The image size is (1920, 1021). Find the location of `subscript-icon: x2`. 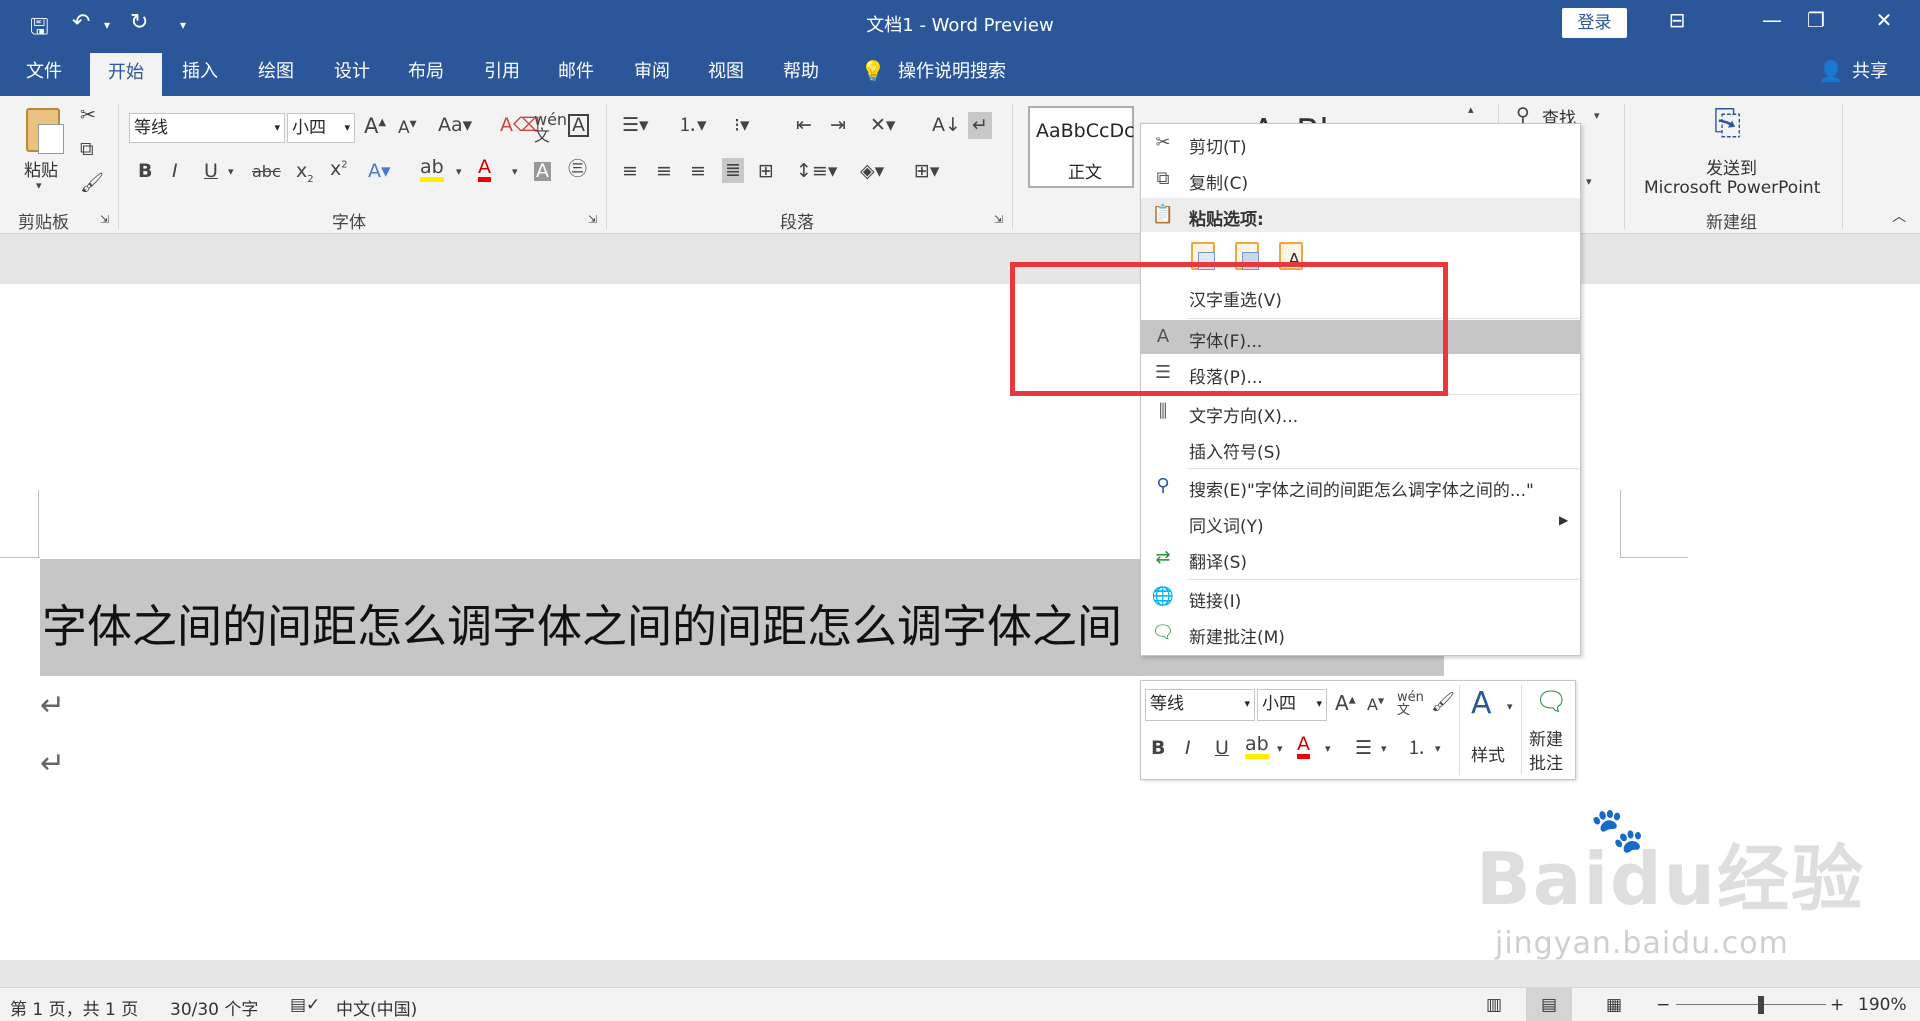

subscript-icon: x2 is located at coordinates (305, 173).